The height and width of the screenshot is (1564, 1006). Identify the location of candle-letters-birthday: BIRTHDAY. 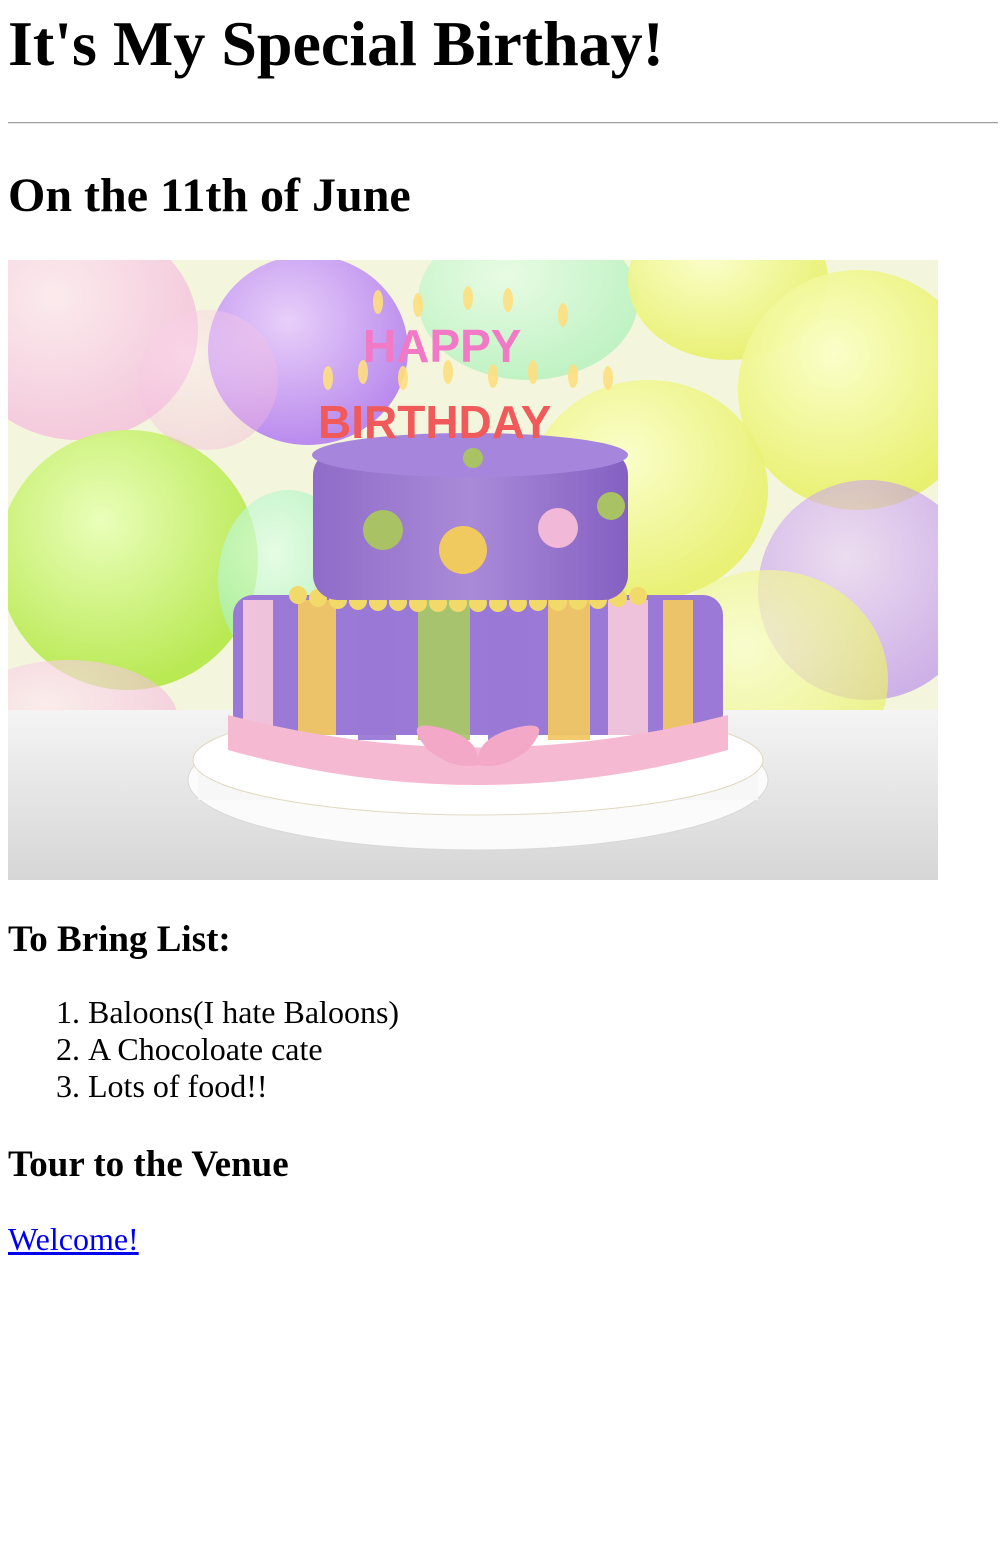
(434, 422).